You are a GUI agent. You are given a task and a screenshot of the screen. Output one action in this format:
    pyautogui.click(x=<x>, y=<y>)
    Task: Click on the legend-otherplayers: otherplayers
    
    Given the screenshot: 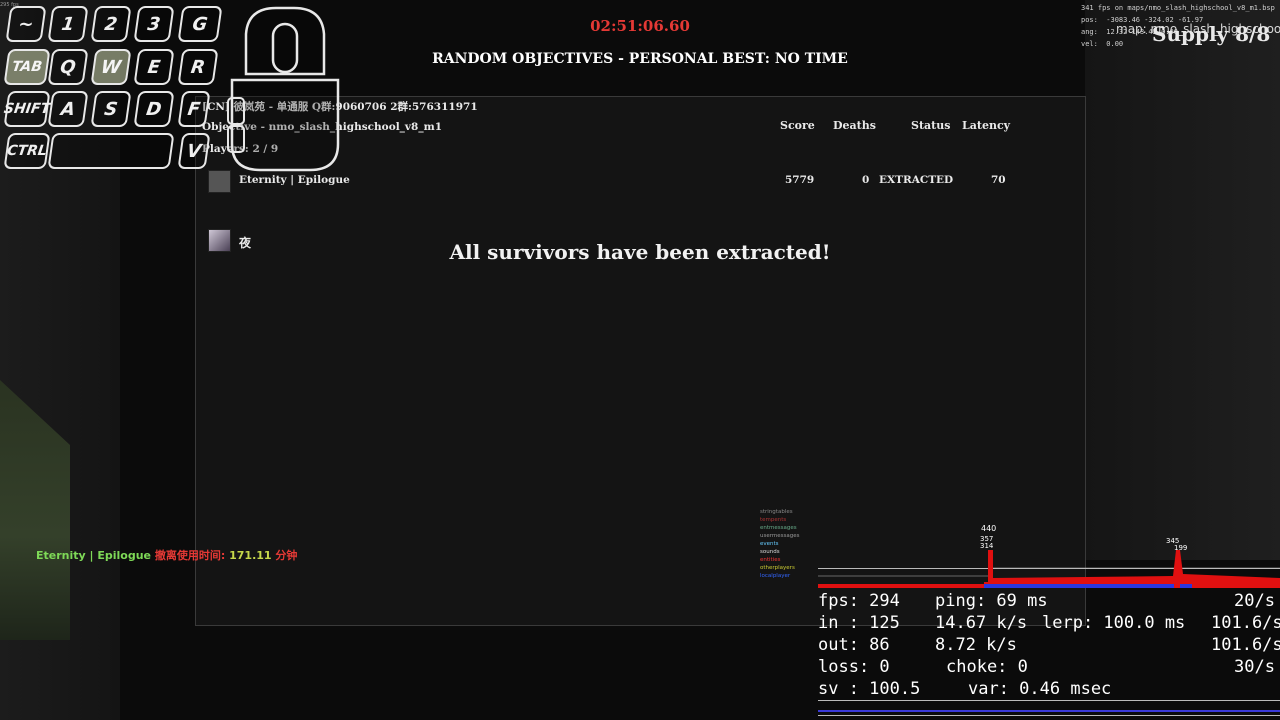 What is the action you would take?
    pyautogui.click(x=777, y=568)
    